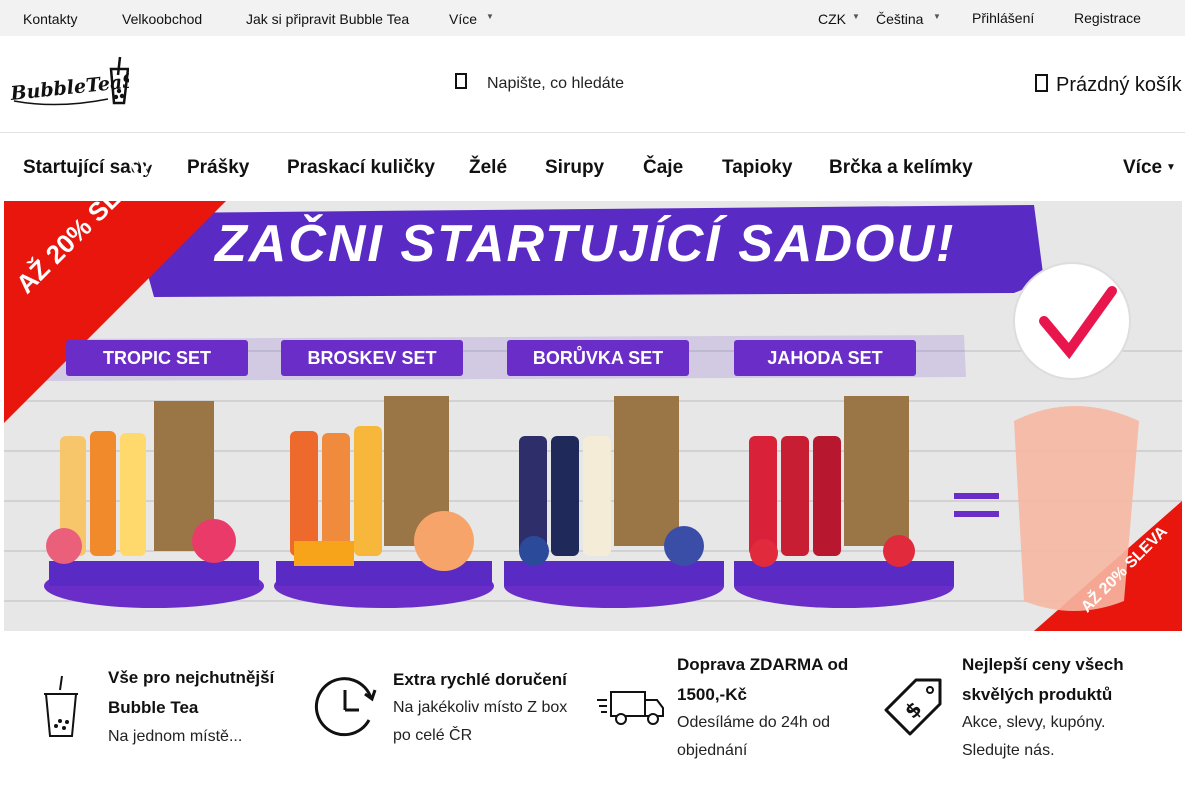 This screenshot has width=1200, height=800. What do you see at coordinates (832, 19) in the screenshot?
I see `currency-select: CZK` at bounding box center [832, 19].